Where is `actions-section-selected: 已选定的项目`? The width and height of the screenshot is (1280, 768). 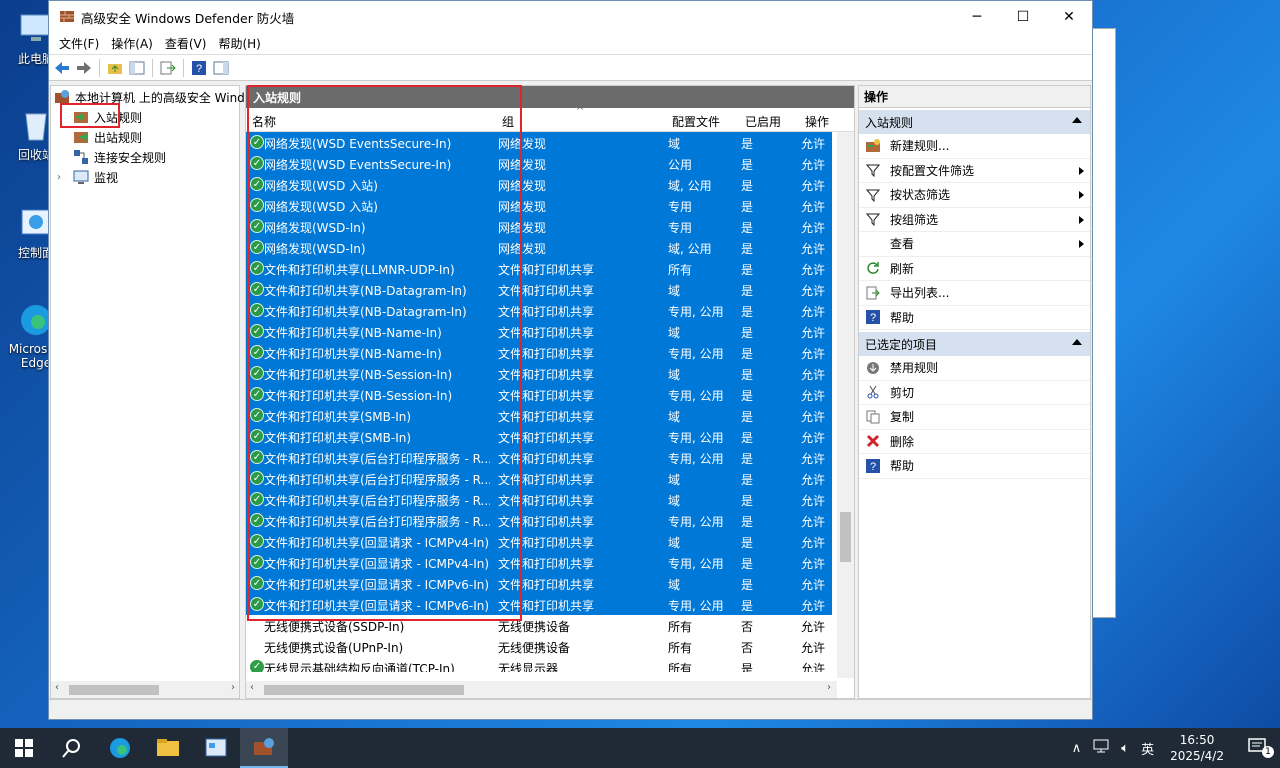 actions-section-selected: 已选定的项目 is located at coordinates (974, 344).